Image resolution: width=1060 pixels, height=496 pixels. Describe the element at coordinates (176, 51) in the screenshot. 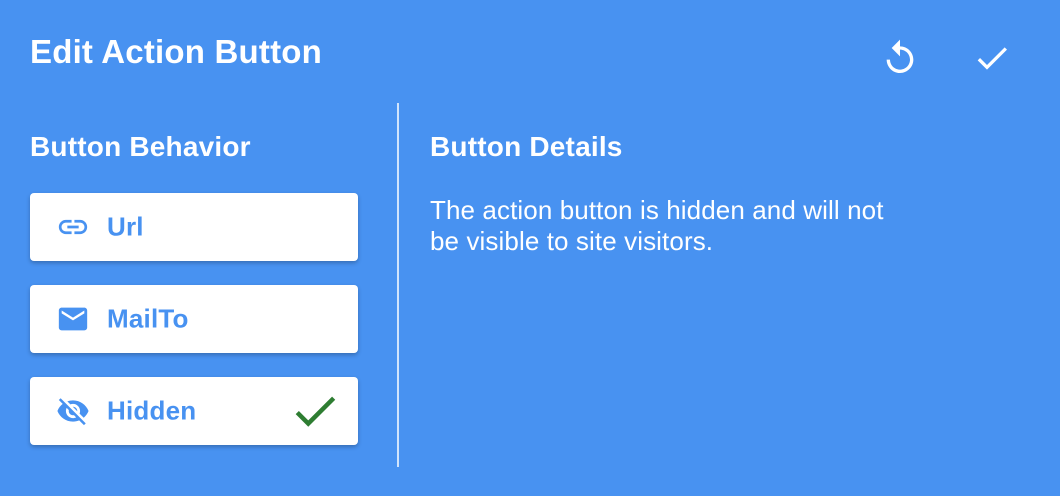

I see `dialog-title: Edit Action Button` at that location.